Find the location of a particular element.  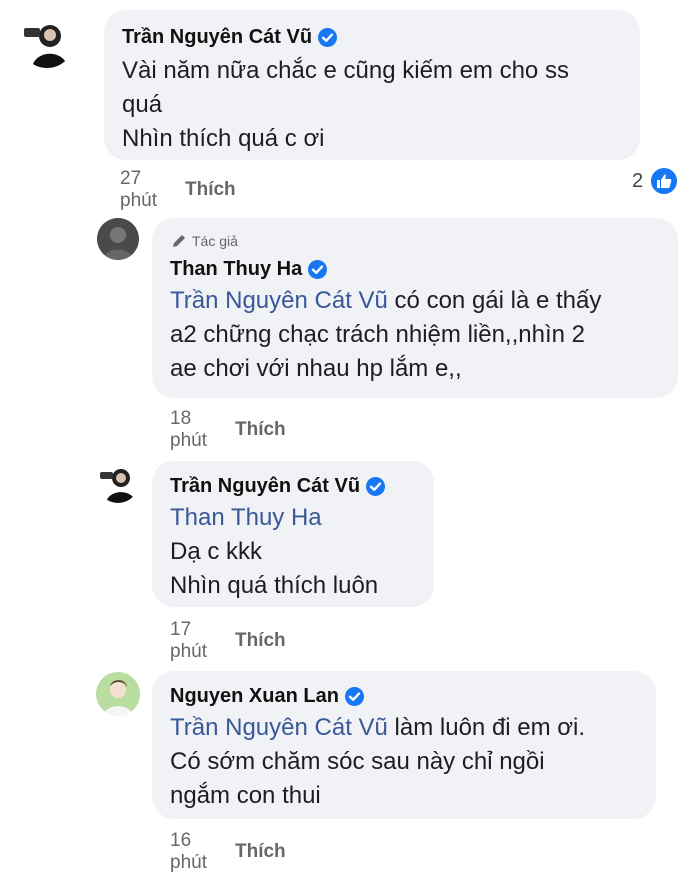

reaction-count: 2 is located at coordinates (656, 181).